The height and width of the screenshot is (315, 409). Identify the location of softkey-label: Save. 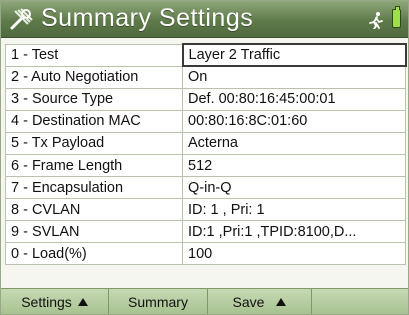
(248, 301).